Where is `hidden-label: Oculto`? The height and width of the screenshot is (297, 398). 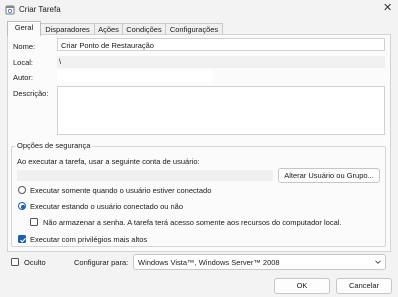
hidden-label: Oculto is located at coordinates (35, 262).